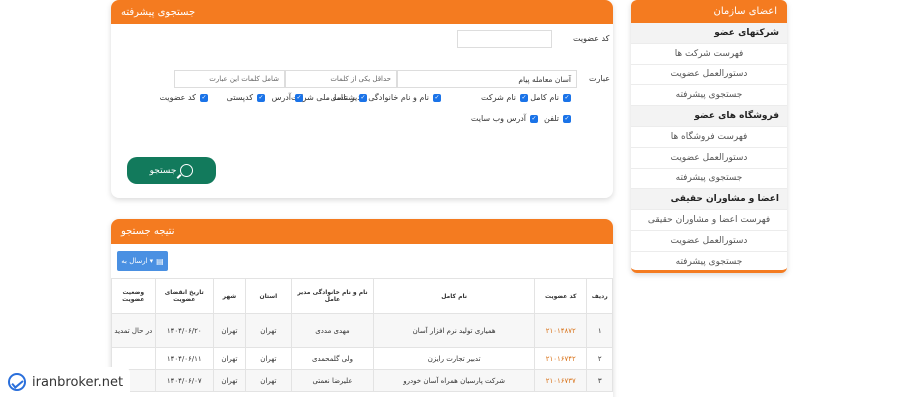 This screenshot has height=397, width=900. I want to click on table-cell: ۲۱۰۱۶۷۴۲, so click(561, 358).